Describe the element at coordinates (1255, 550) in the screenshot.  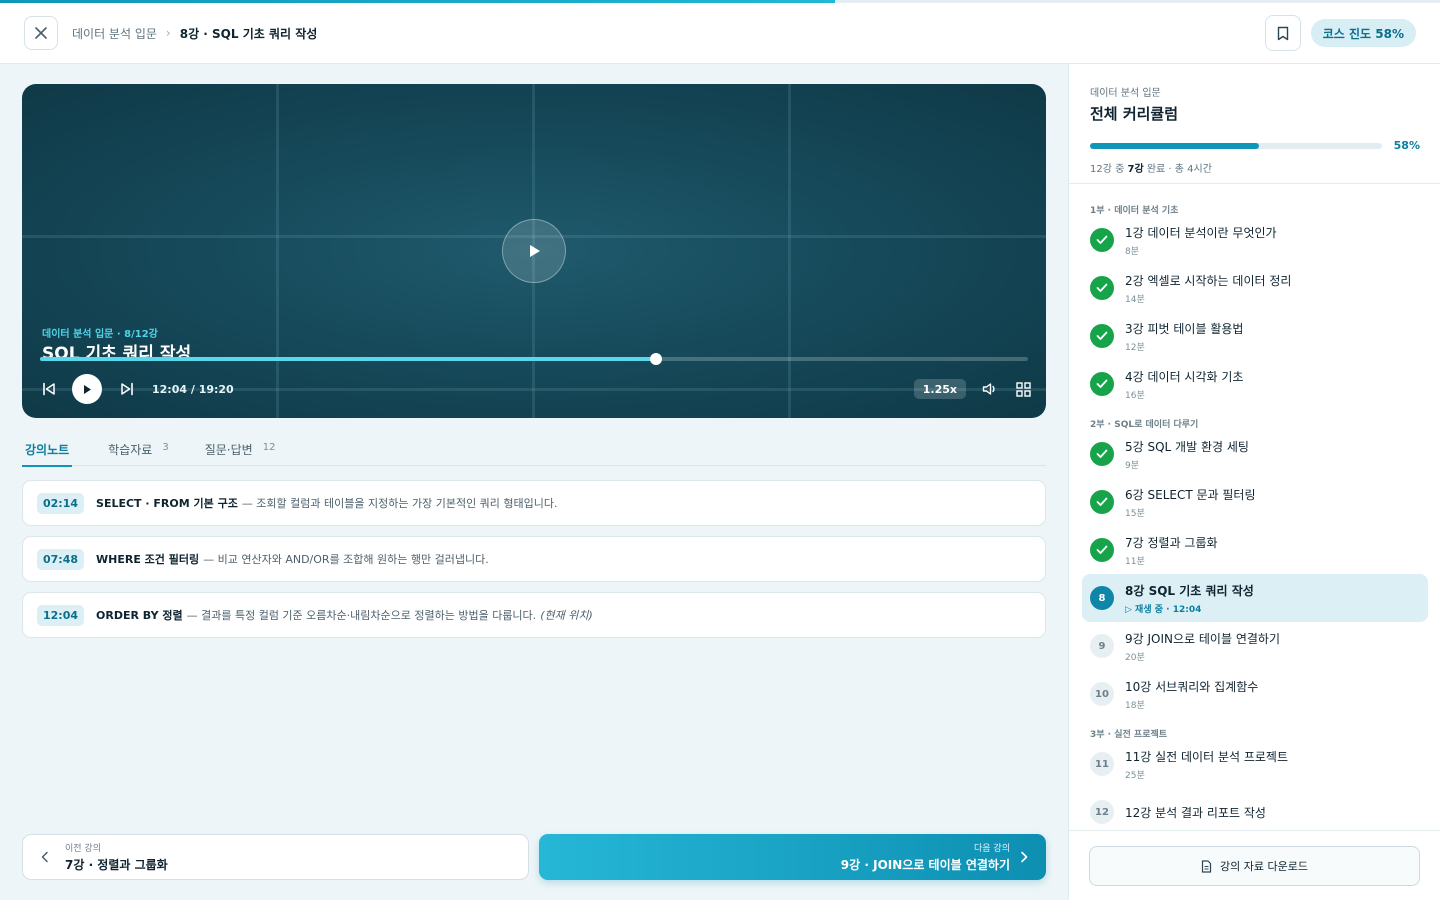
I see `lesson-item: 7강 정렬과 그룹화 11분` at that location.